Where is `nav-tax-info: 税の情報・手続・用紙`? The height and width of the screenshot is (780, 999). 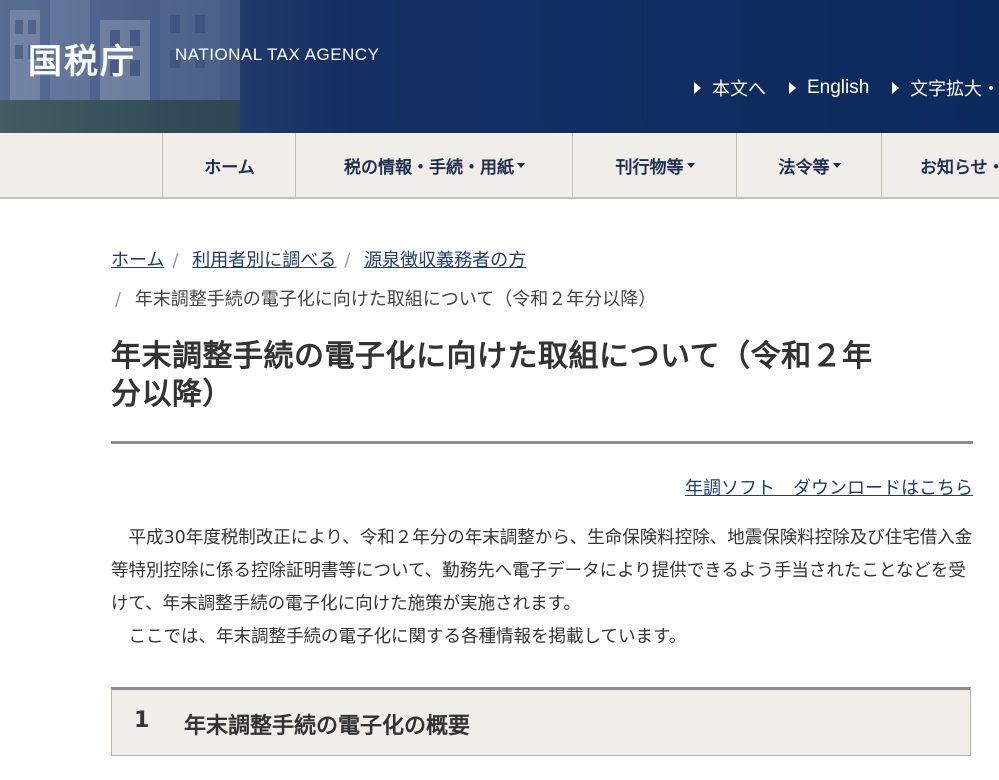
nav-tax-info: 税の情報・手続・用紙 is located at coordinates (434, 165).